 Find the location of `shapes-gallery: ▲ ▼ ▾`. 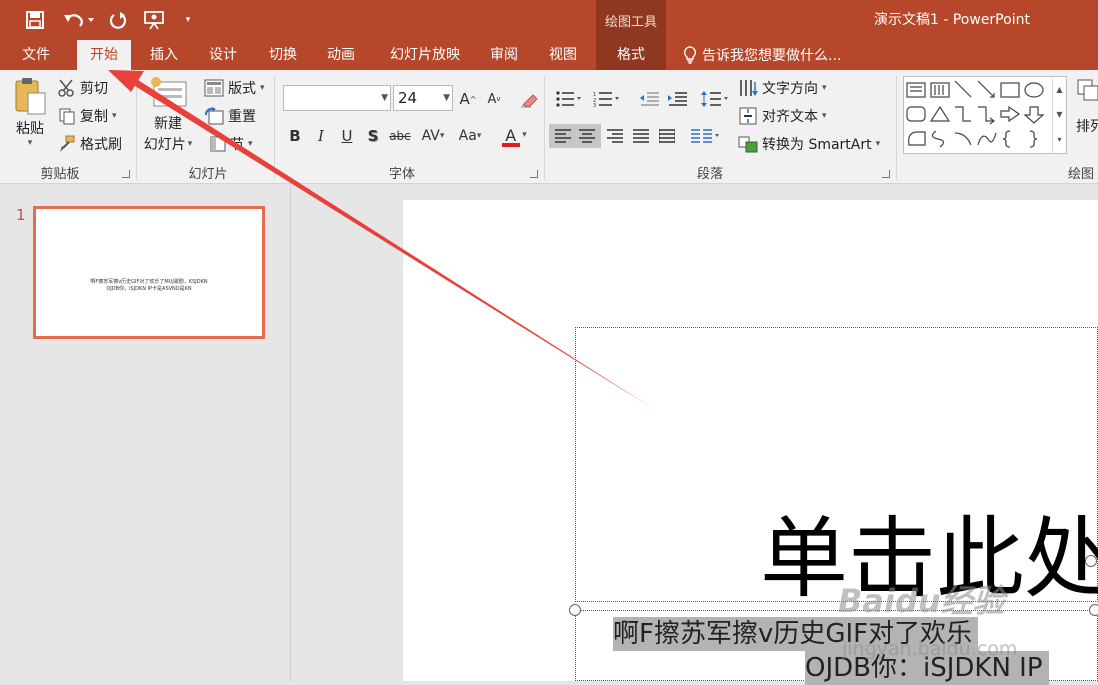

shapes-gallery: ▲ ▼ ▾ is located at coordinates (985, 115).